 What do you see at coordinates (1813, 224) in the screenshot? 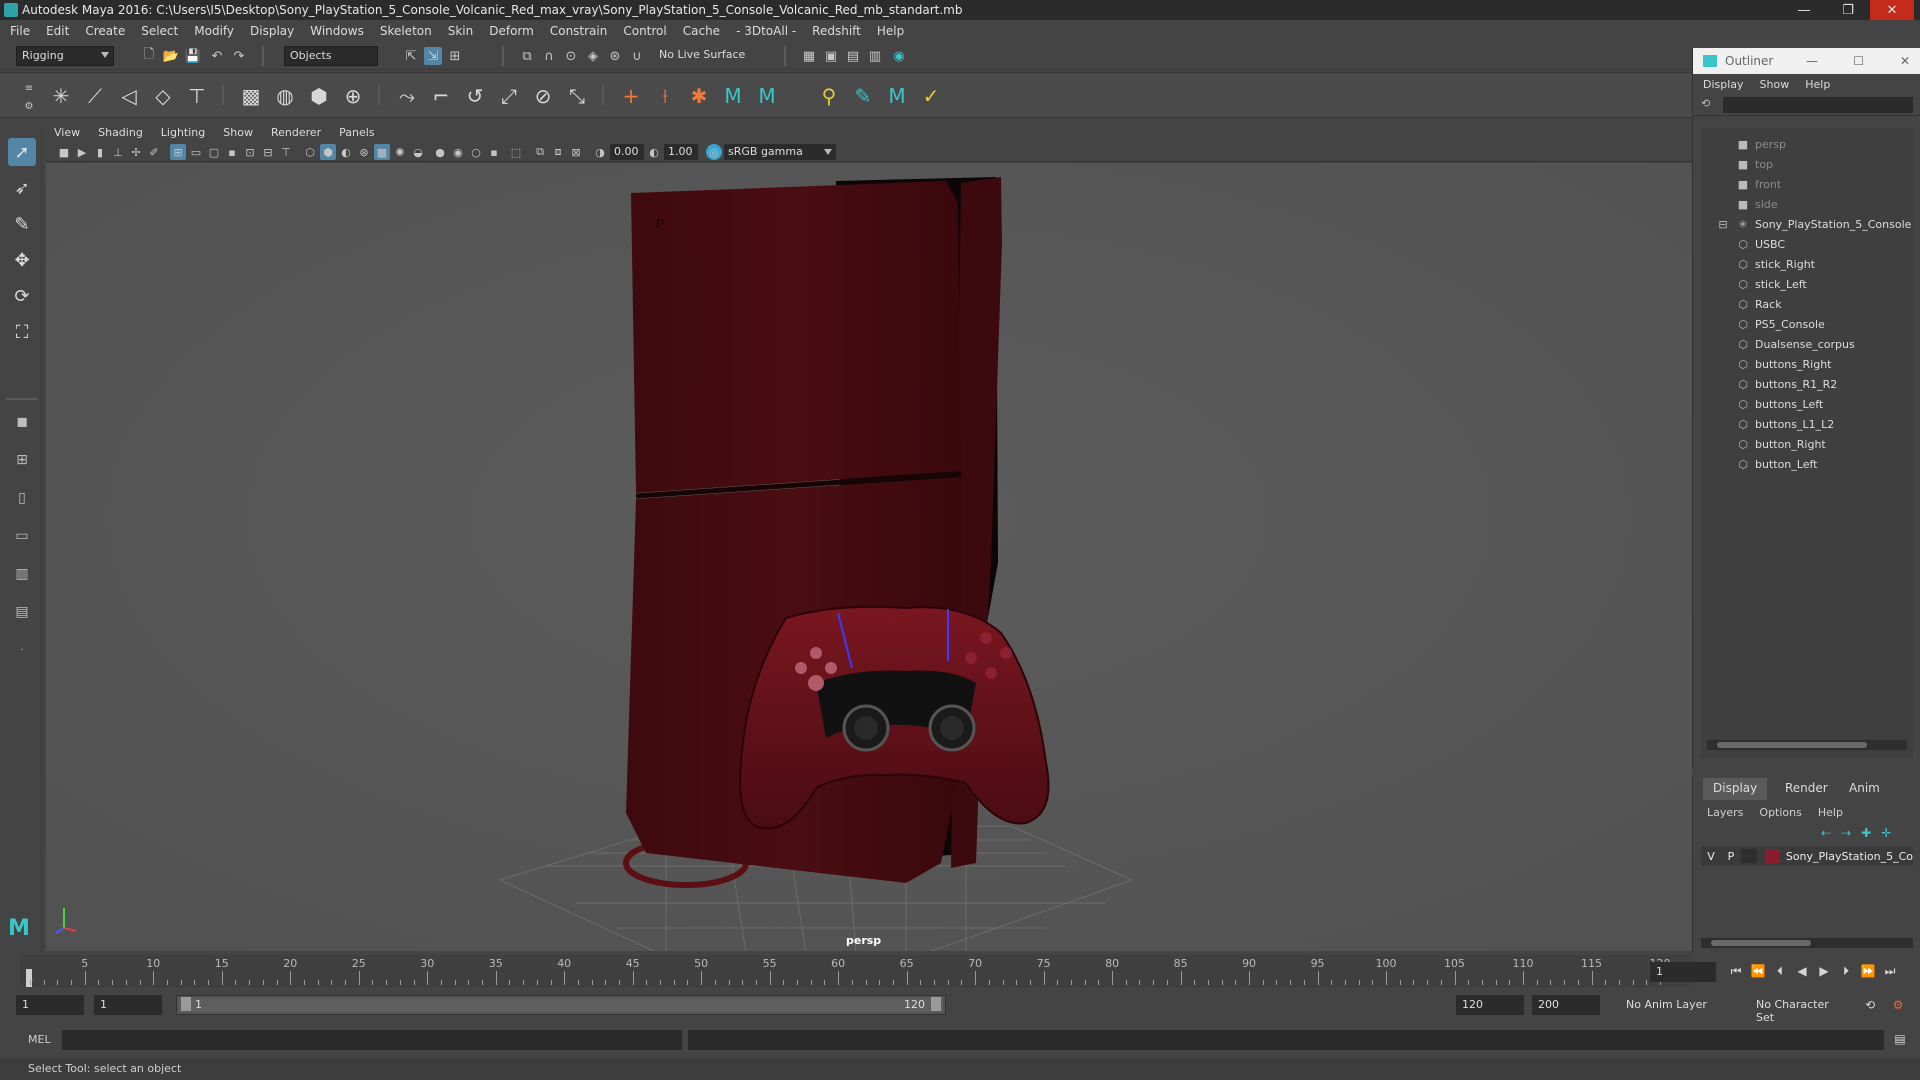
I see `outliner-item-group: ⊟ ✳ Sony_PlayStation_5_Console` at bounding box center [1813, 224].